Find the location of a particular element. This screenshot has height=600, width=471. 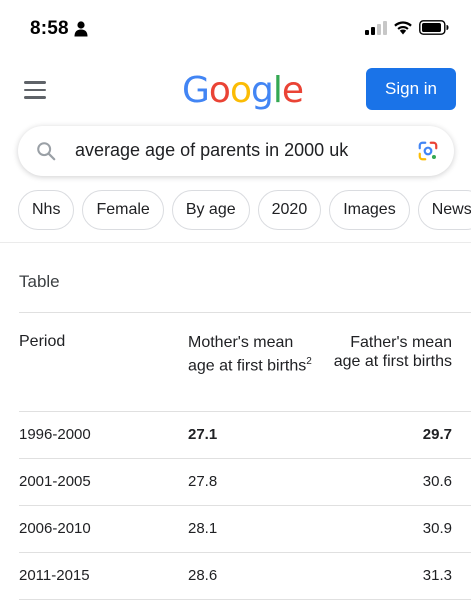

header: Google Sign in is located at coordinates (235, 92).